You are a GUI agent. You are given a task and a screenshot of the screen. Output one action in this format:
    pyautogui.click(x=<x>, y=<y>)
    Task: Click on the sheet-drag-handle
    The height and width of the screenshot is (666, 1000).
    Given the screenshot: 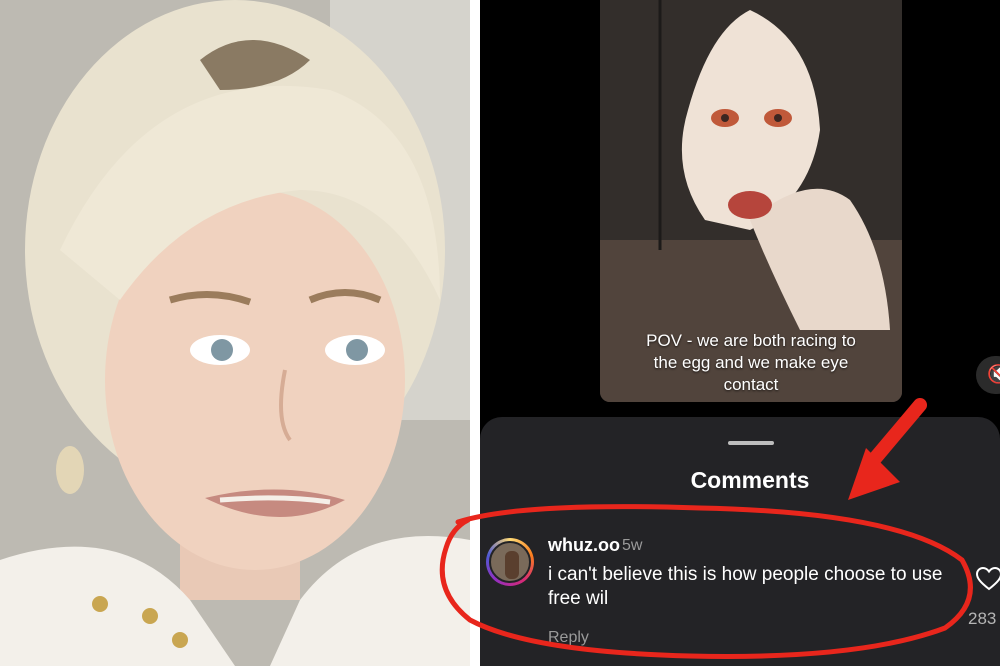 What is the action you would take?
    pyautogui.click(x=751, y=443)
    